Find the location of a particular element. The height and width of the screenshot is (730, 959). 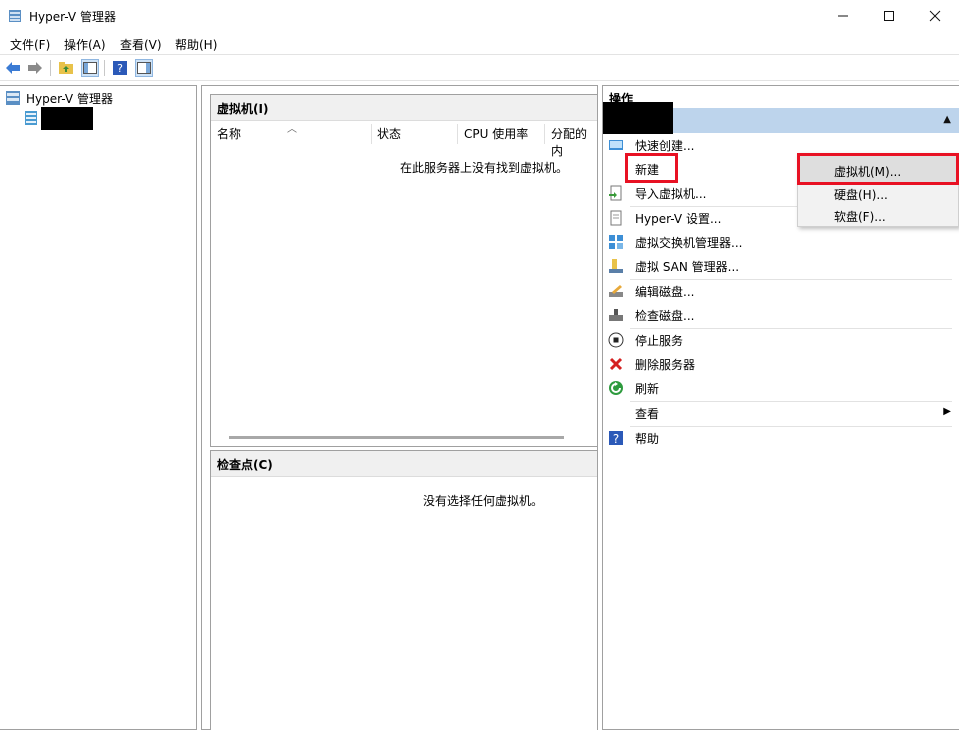

quick-create-icon is located at coordinates (616, 145).